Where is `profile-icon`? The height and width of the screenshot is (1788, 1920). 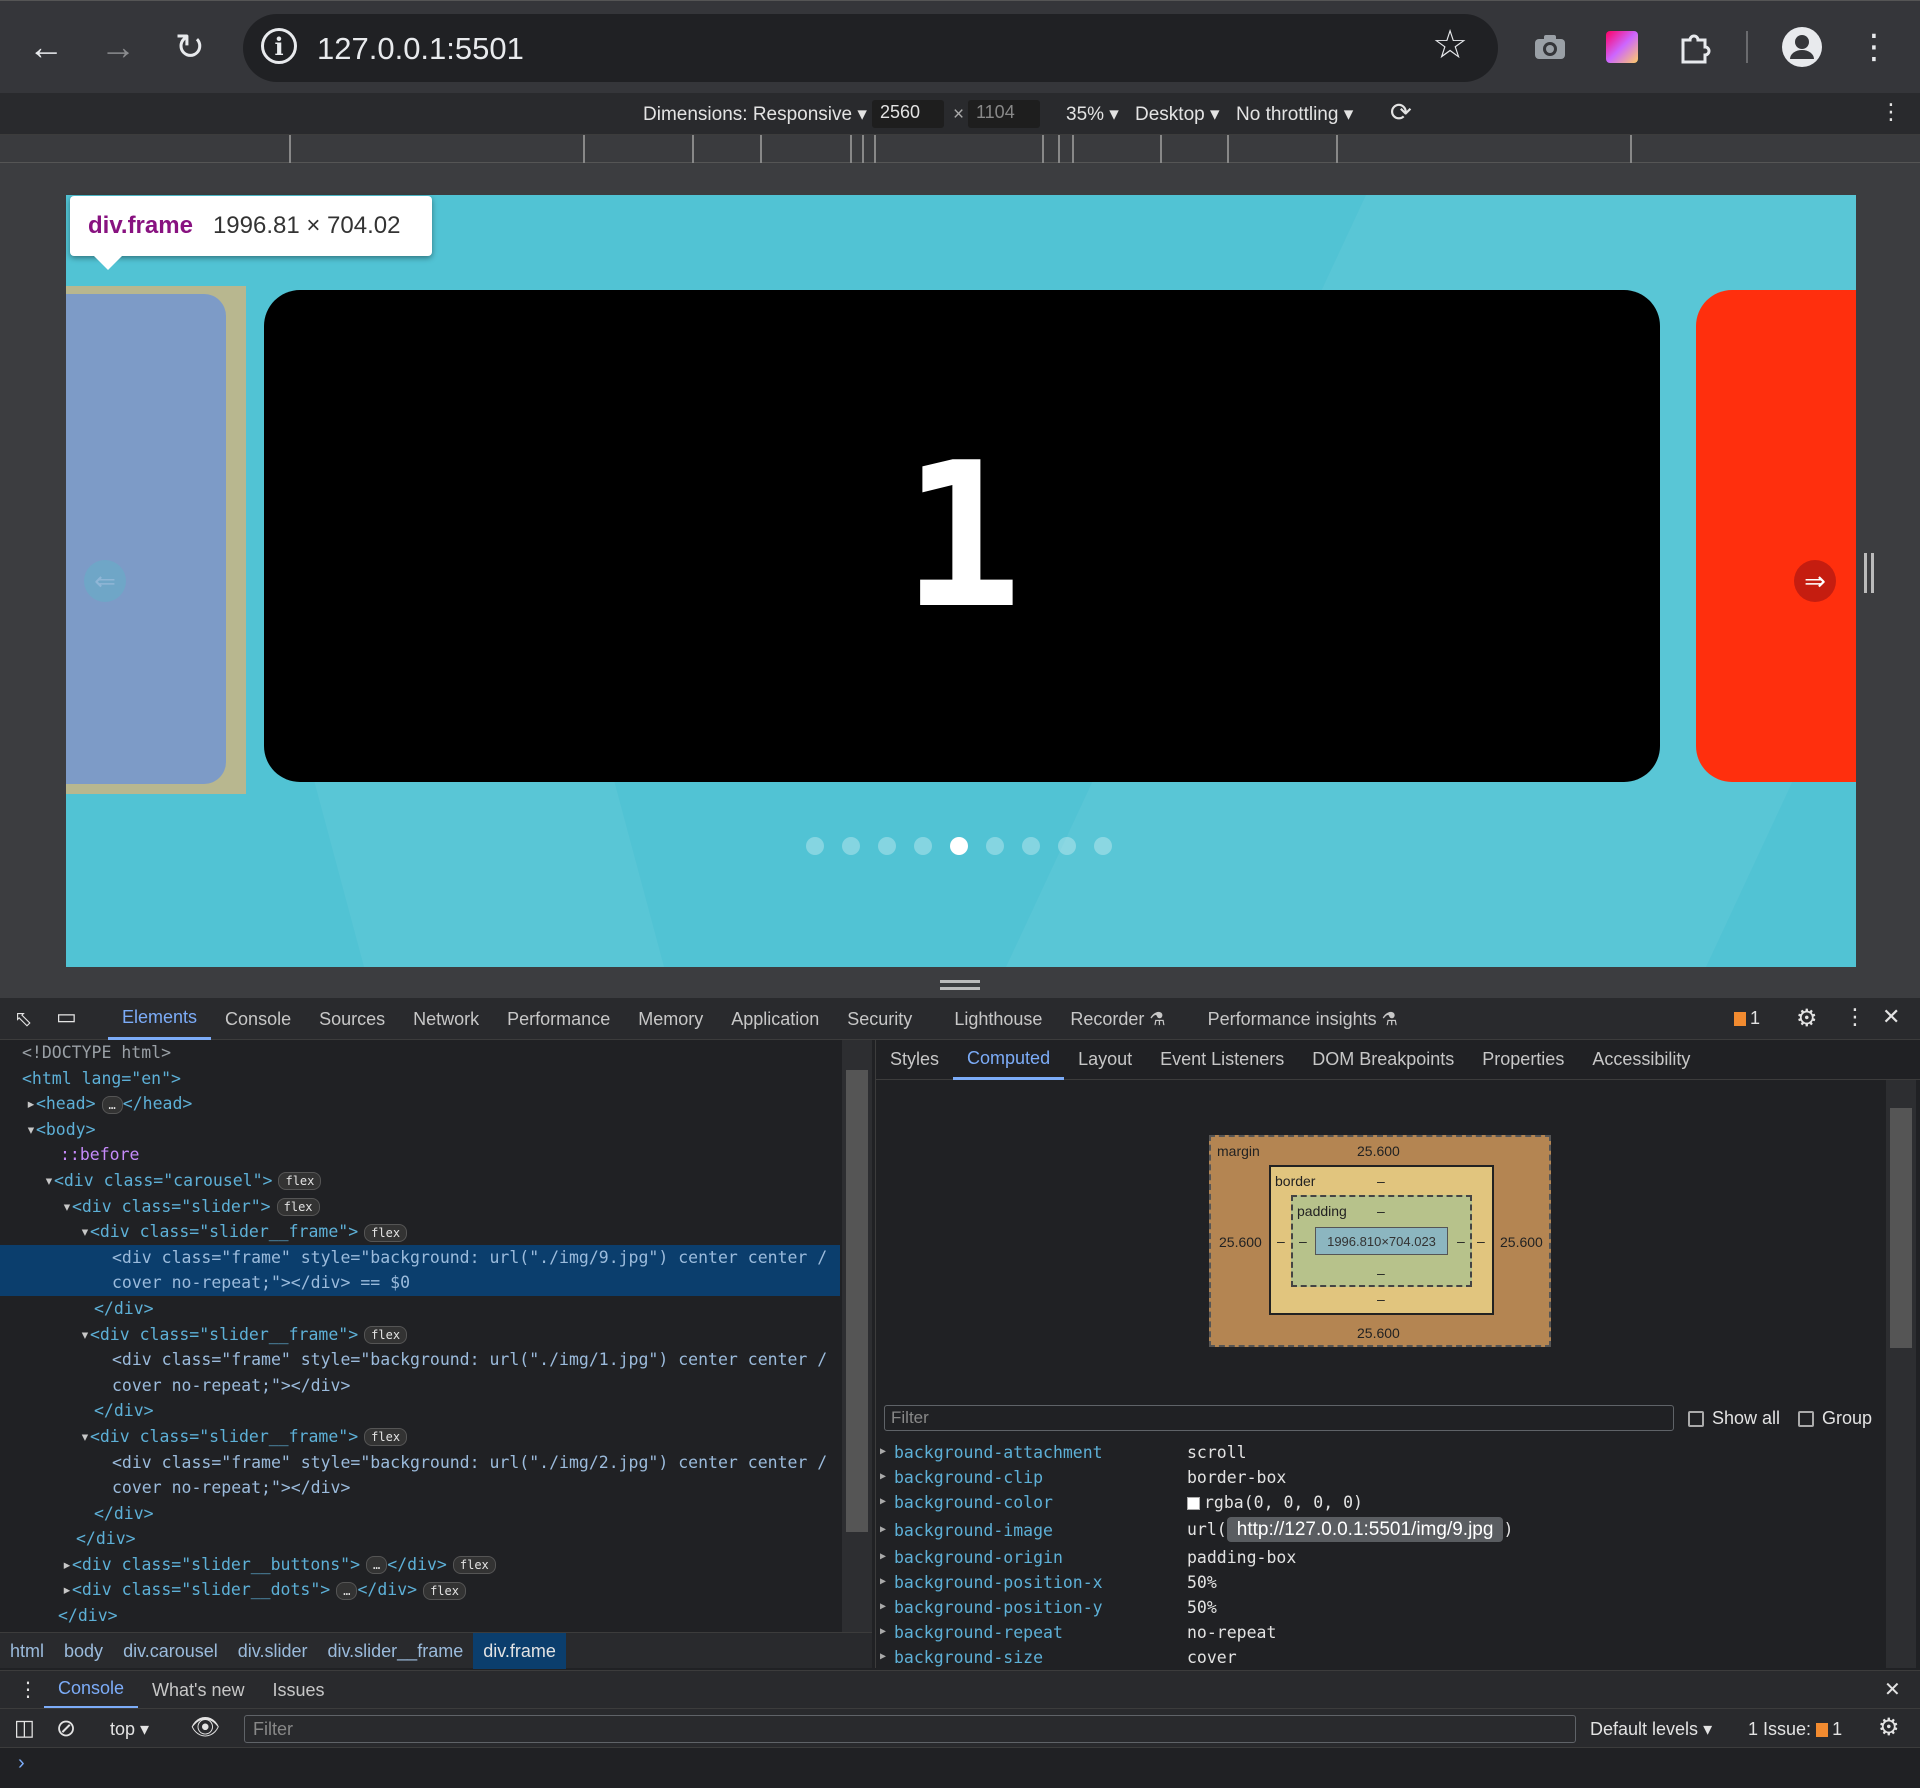 profile-icon is located at coordinates (1802, 47).